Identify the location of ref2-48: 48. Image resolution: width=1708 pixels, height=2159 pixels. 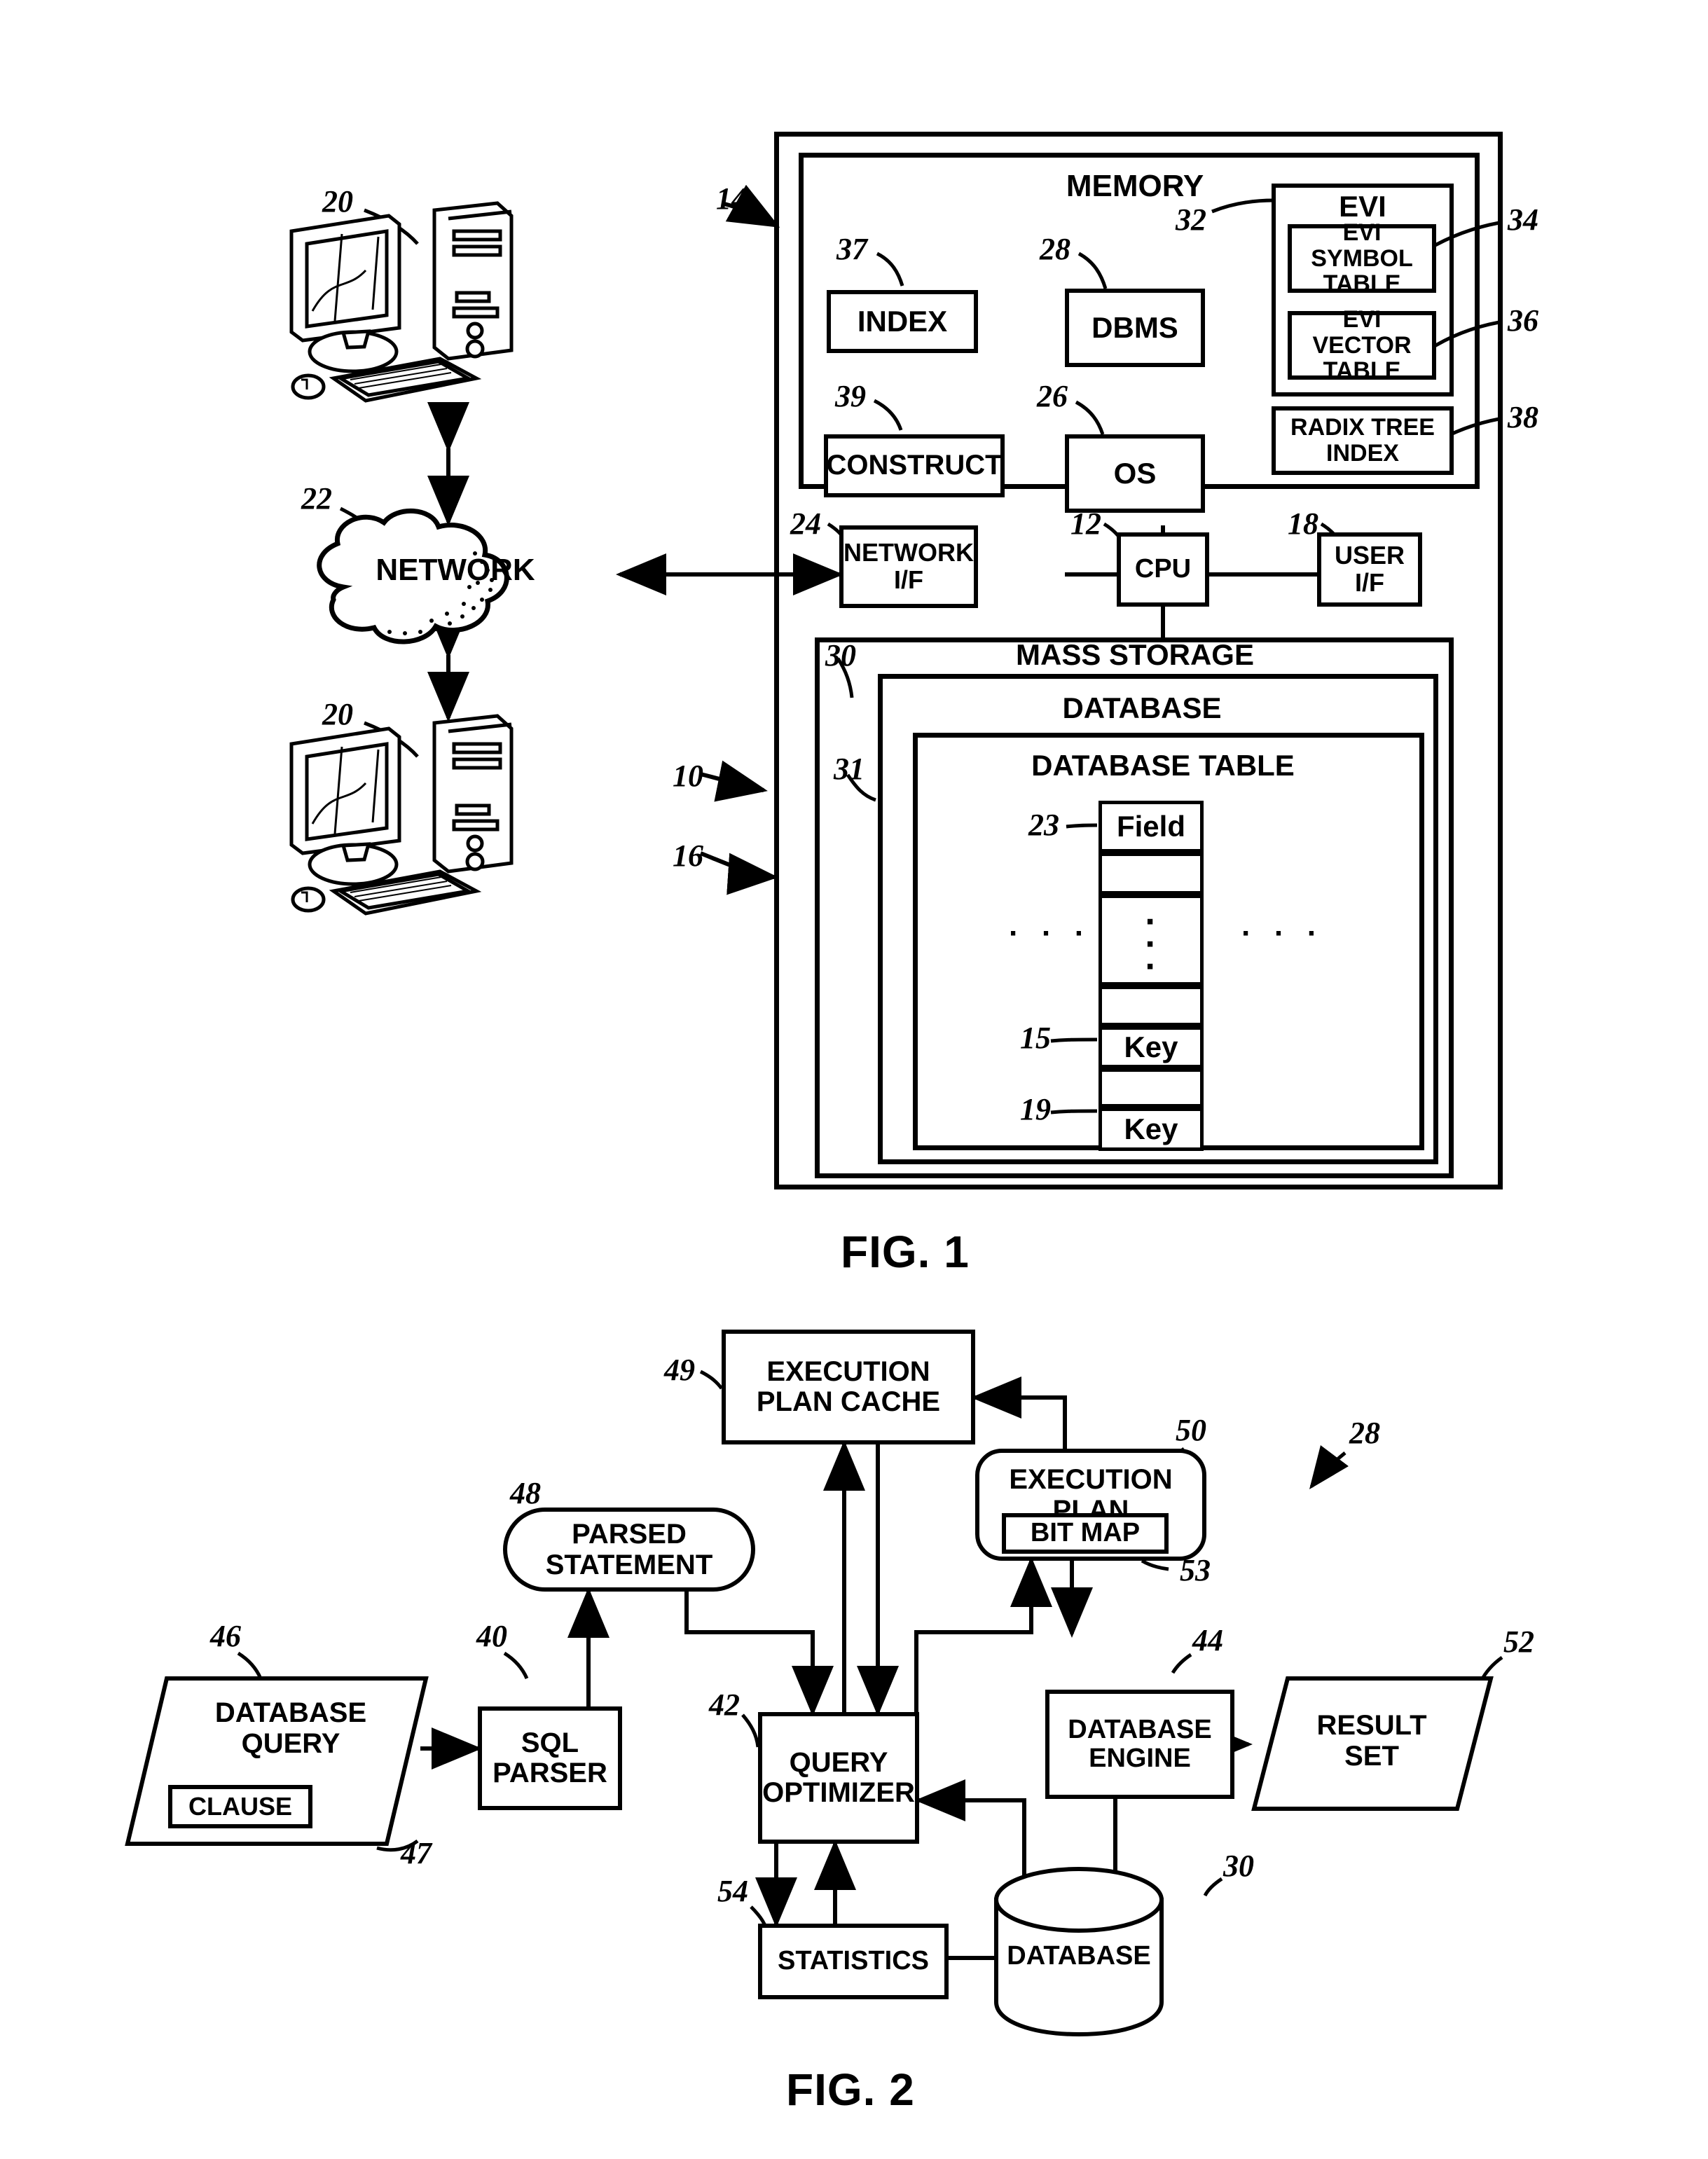
(525, 1493).